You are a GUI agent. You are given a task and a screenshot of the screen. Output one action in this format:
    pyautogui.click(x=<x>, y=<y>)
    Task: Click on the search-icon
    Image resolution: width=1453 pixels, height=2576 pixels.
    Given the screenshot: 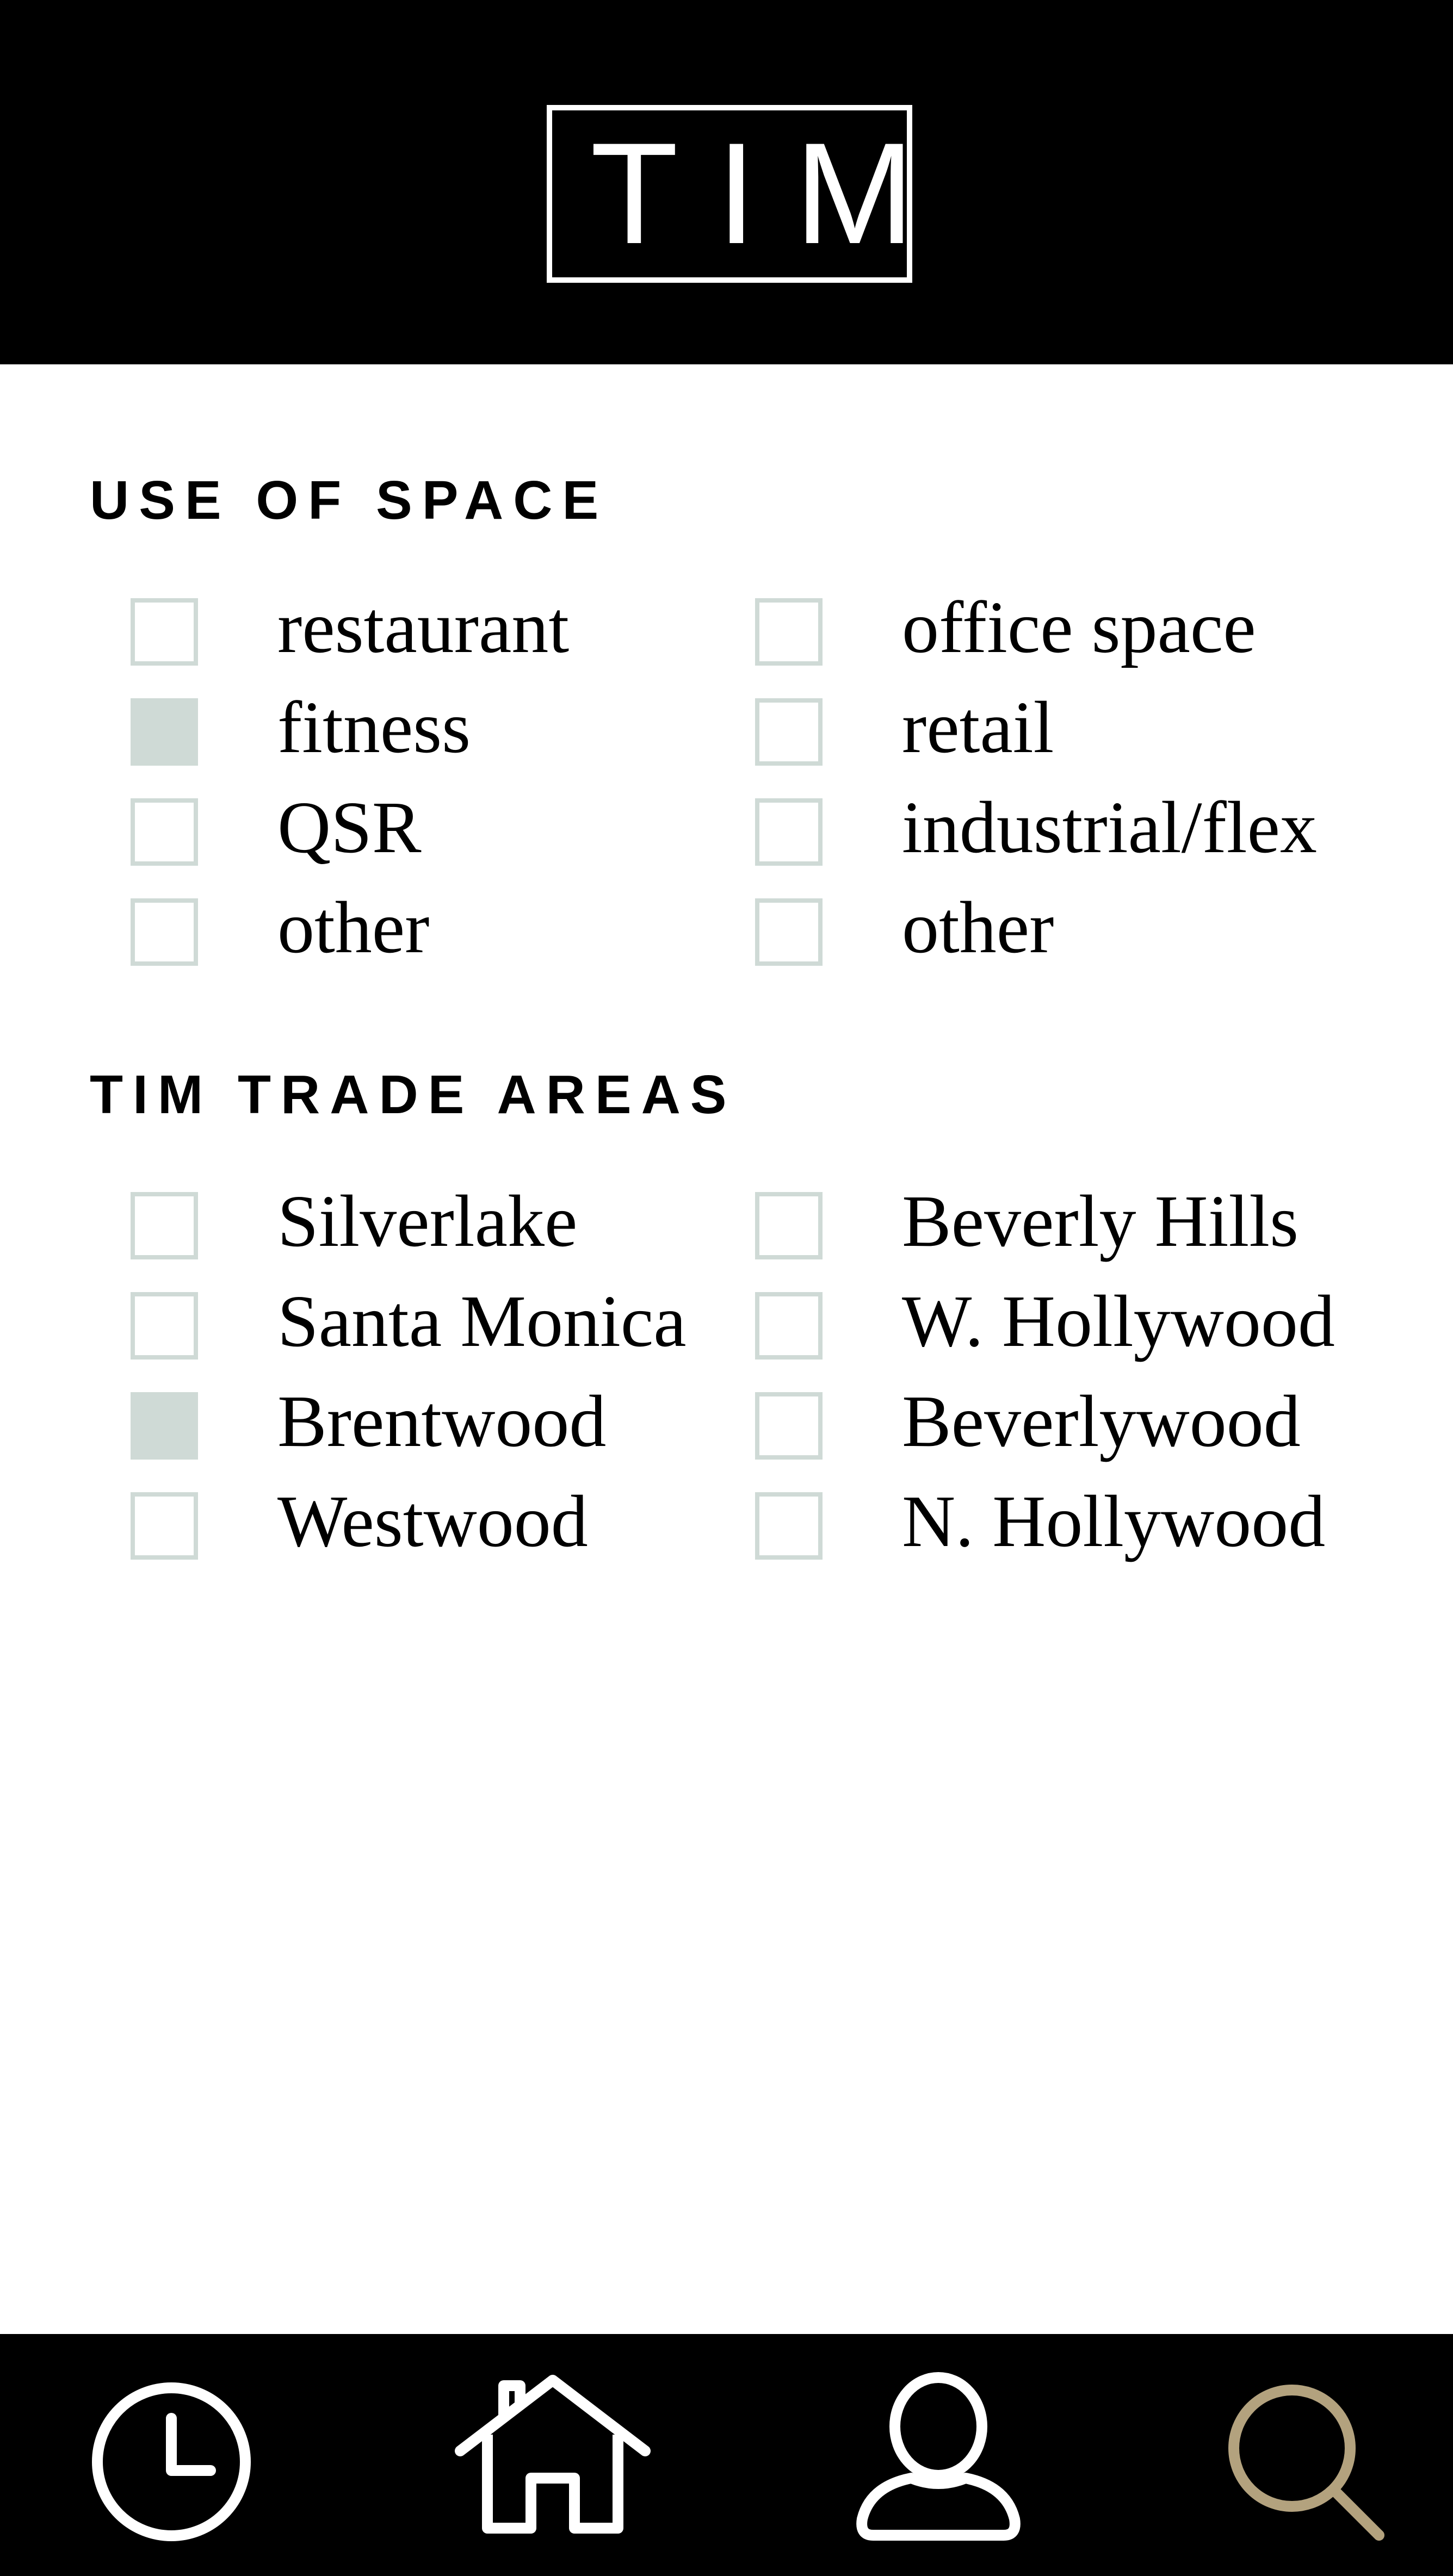 What is the action you would take?
    pyautogui.click(x=1308, y=2464)
    